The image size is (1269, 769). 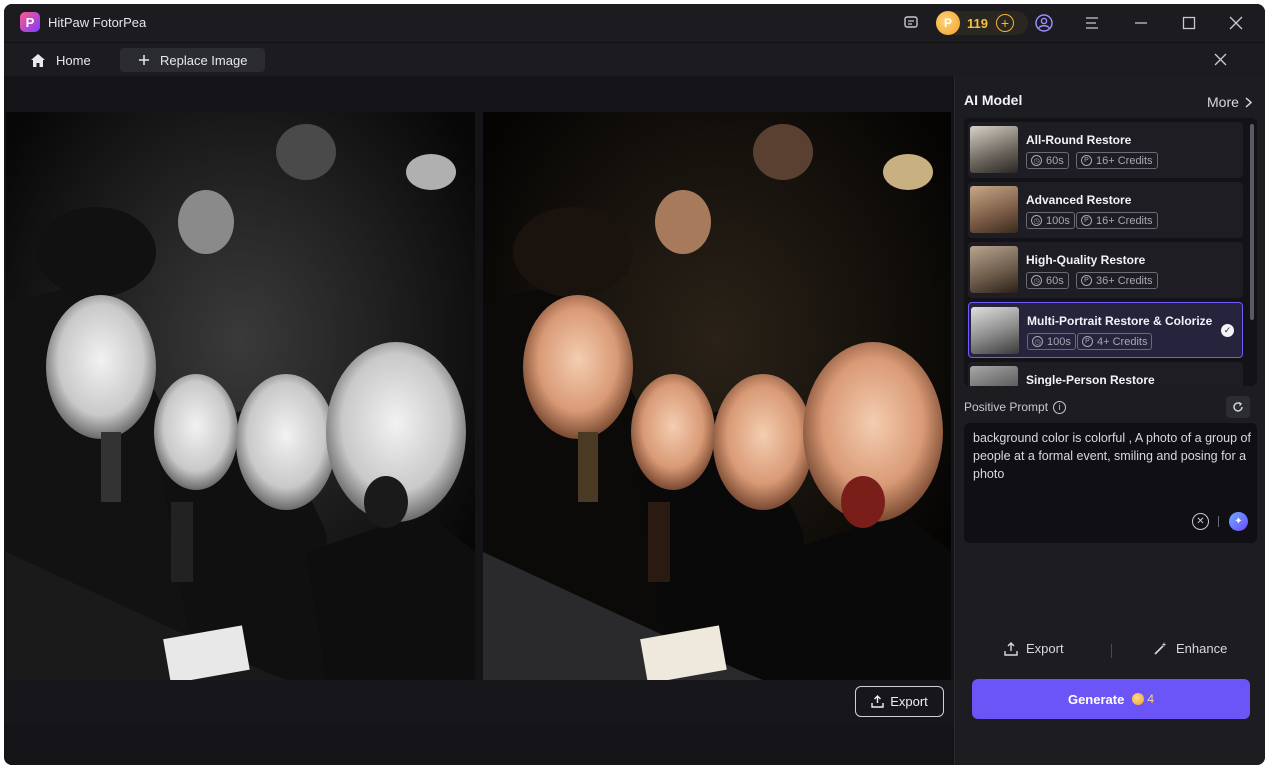 I want to click on generate-label: Generate, so click(x=1096, y=699).